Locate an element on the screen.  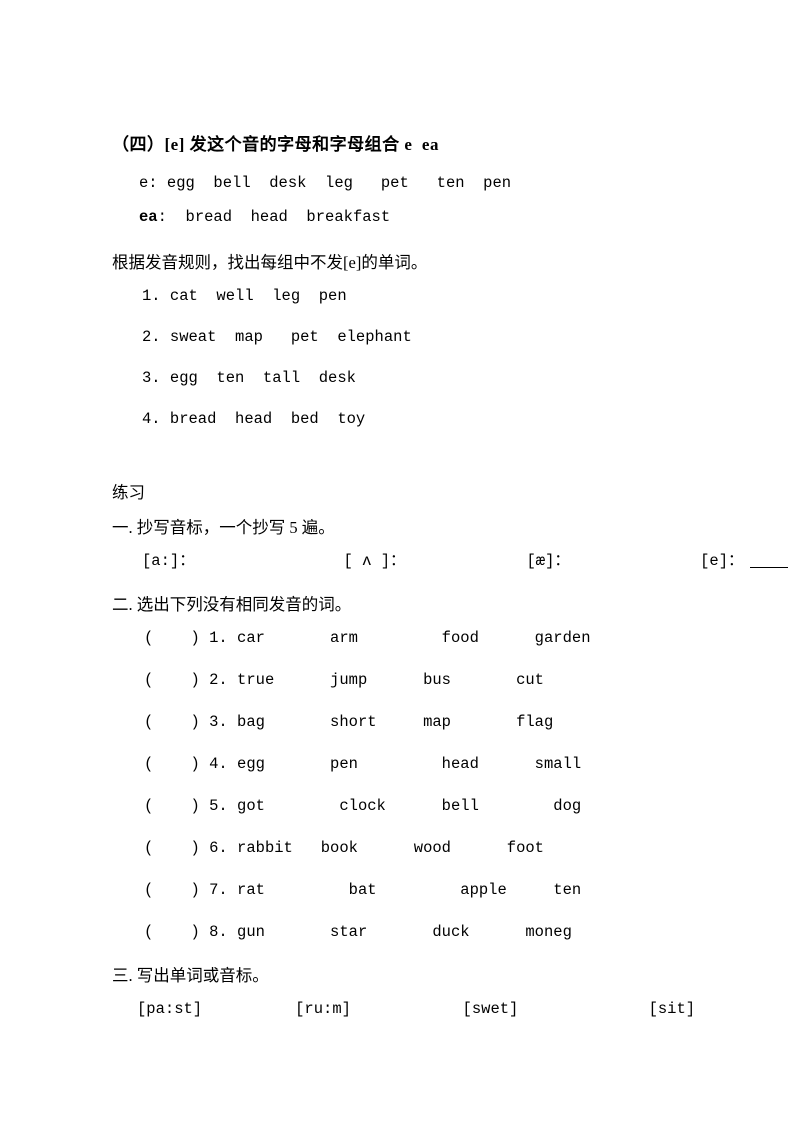
choice-row: ( ) 6. rabbit book wood foot is located at coordinates (422, 848).